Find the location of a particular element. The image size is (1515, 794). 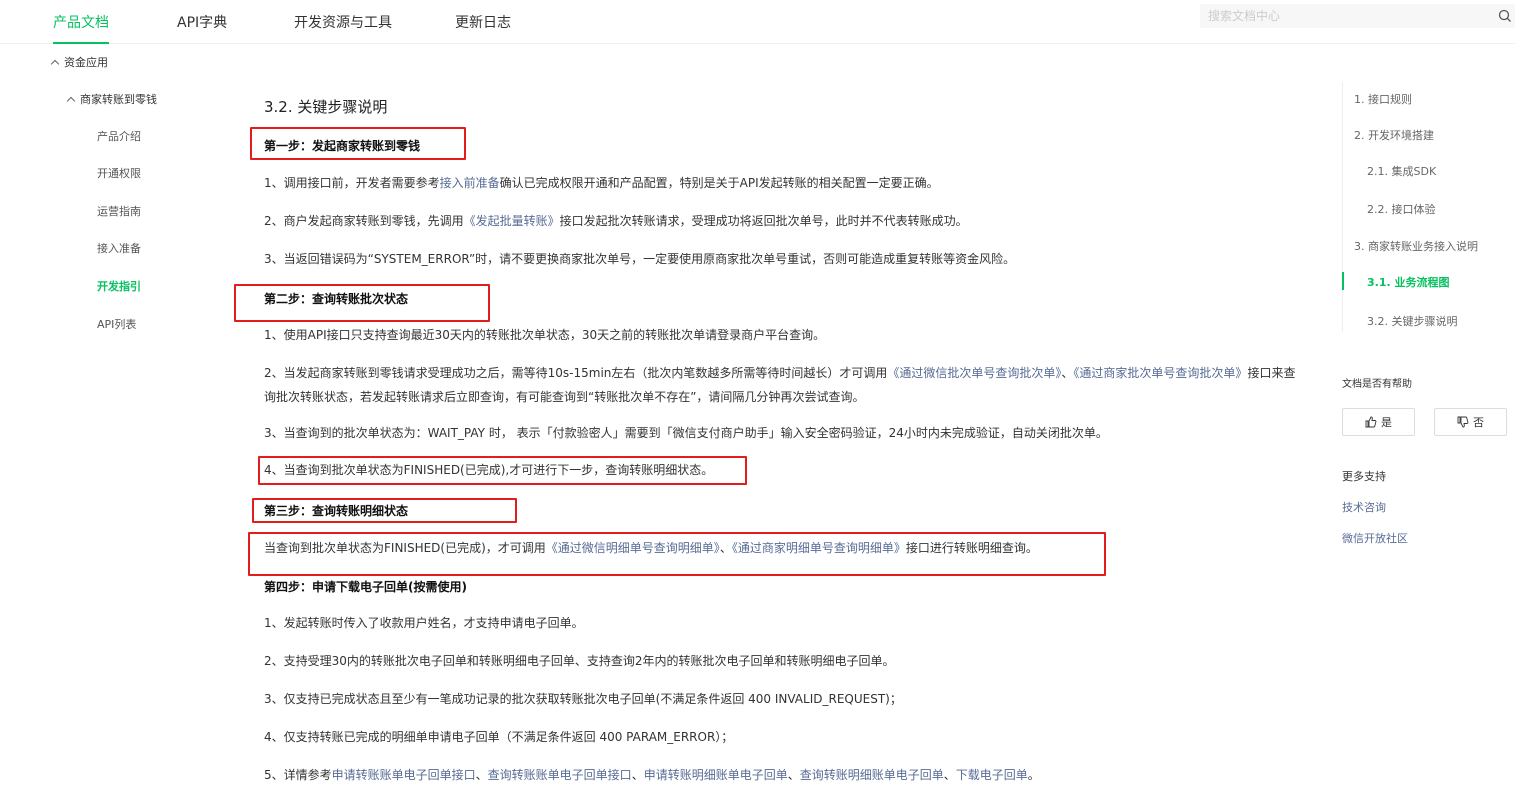

nav-api-dictionary: API字典 is located at coordinates (202, 22).